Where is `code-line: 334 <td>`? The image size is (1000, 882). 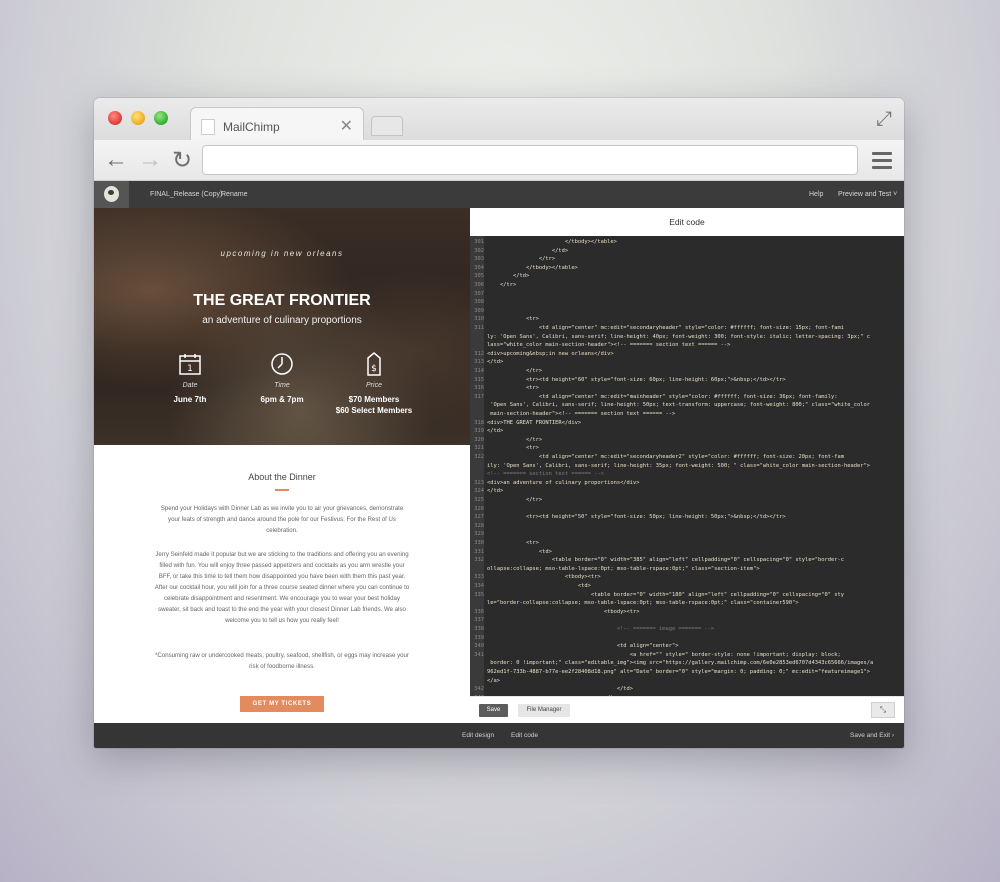
code-line: 334 <td> is located at coordinates (687, 586).